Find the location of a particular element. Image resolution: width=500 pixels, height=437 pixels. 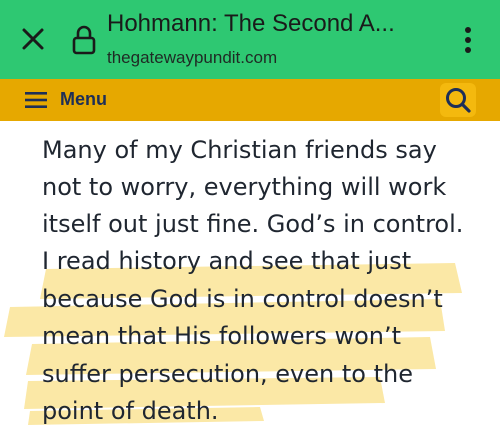

search-button is located at coordinates (458, 100).